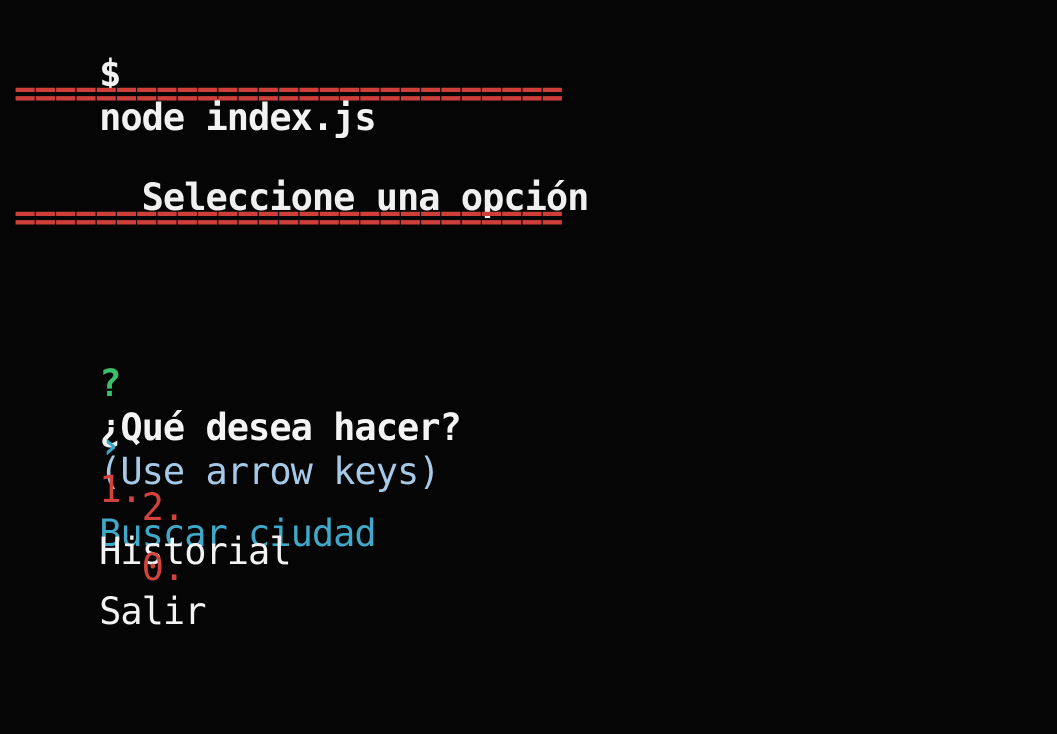  I want to click on menu-option-buscar-ciudad: › 1. Buscar ciudad, so click(195, 467).